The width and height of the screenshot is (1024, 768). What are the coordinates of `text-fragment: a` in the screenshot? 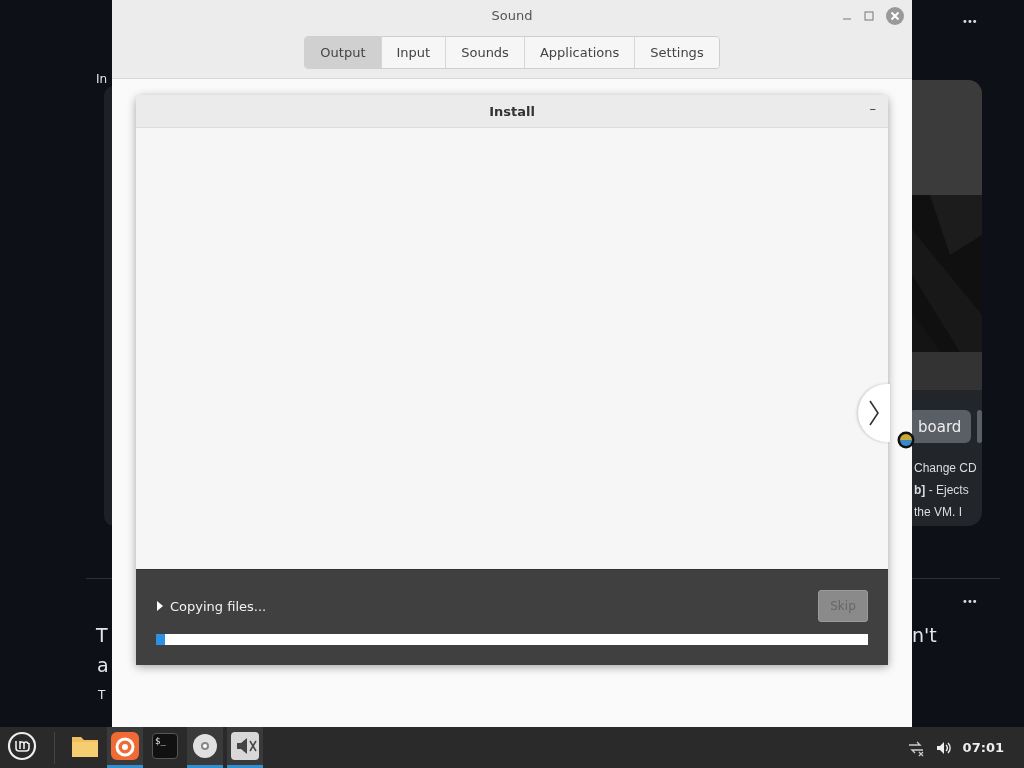 It's located at (103, 665).